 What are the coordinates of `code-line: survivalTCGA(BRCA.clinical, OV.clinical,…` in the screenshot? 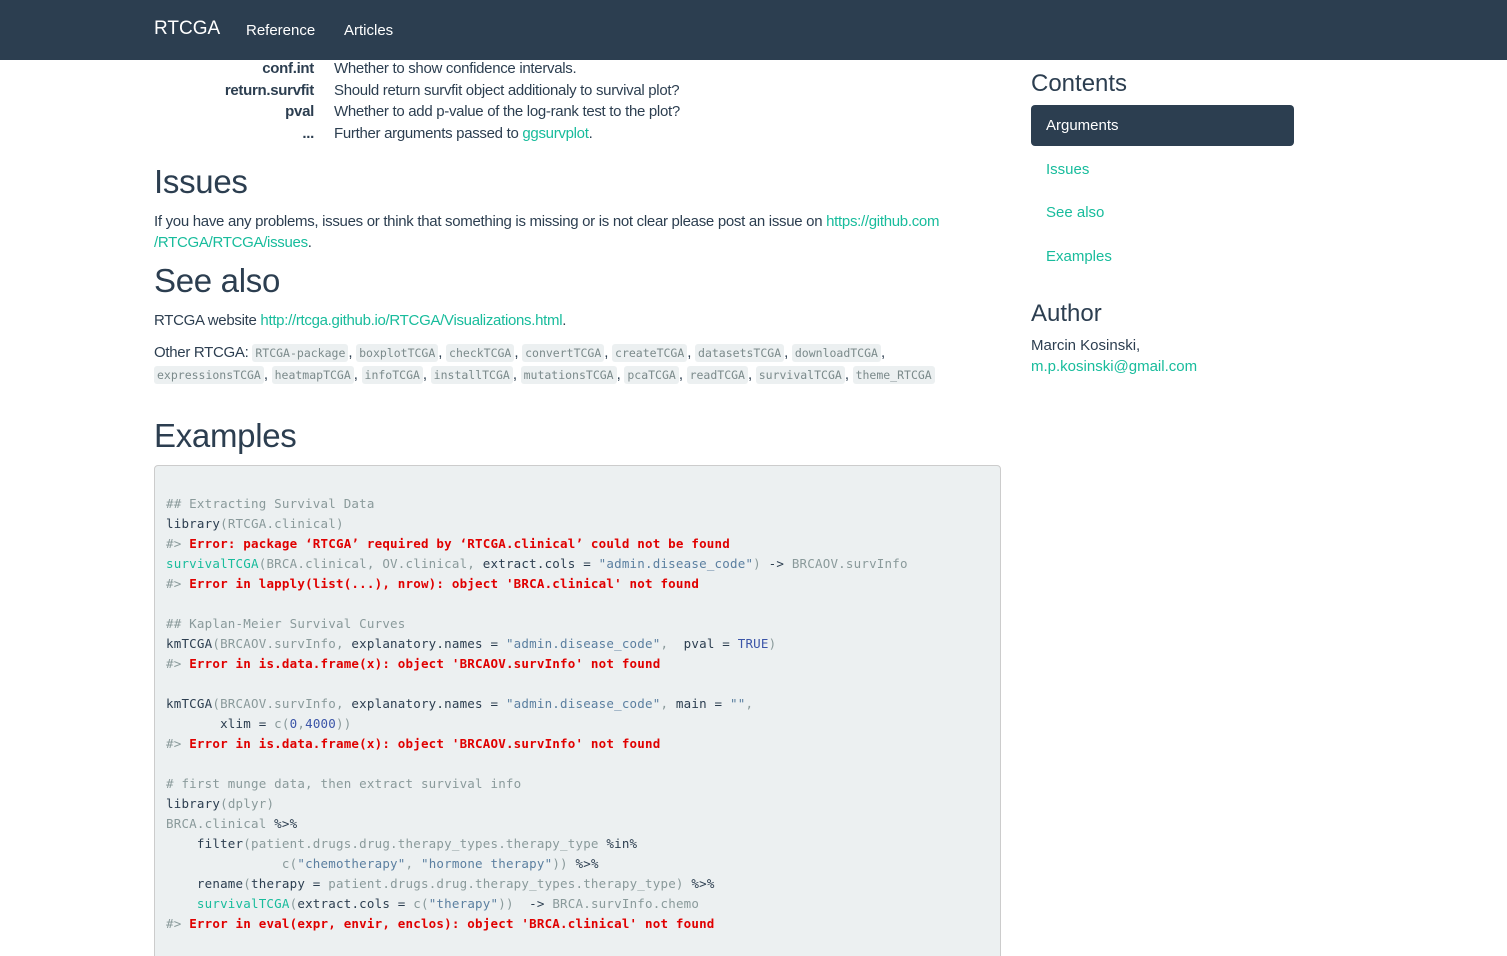 It's located at (537, 563).